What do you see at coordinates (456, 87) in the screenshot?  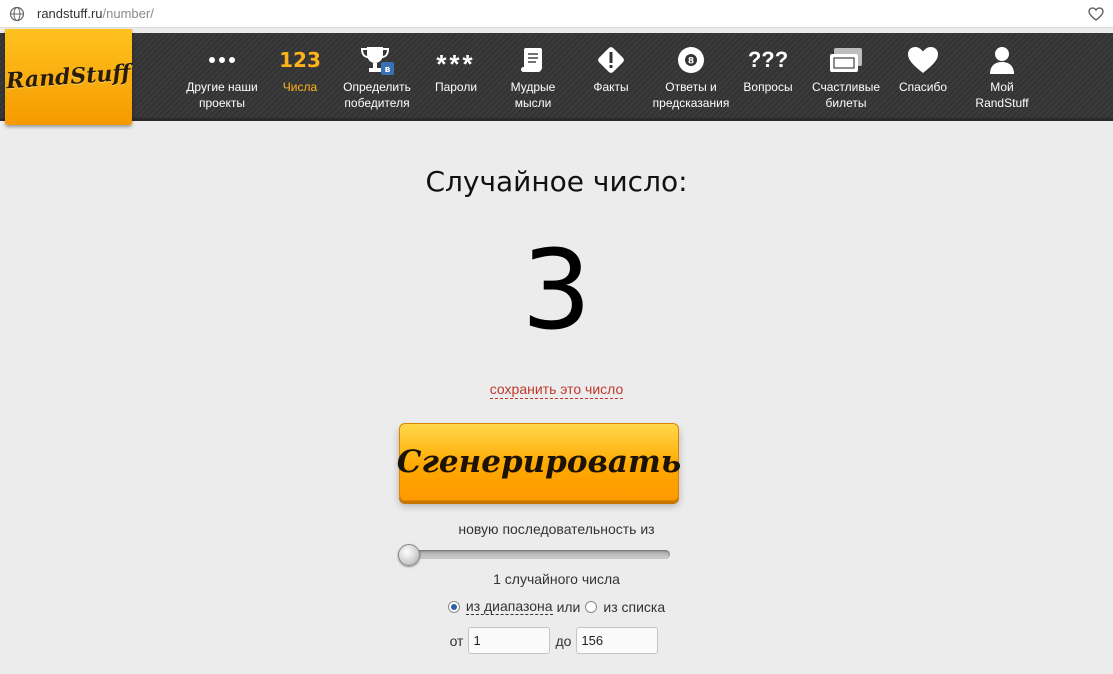 I see `nav-label: Пароли` at bounding box center [456, 87].